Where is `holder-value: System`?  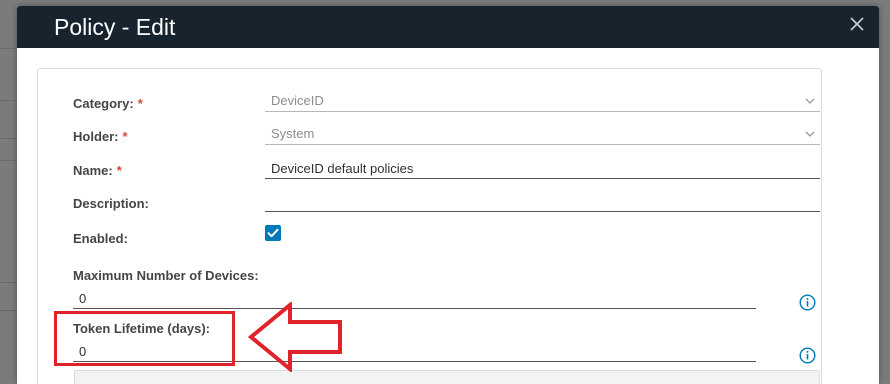
holder-value: System is located at coordinates (293, 133).